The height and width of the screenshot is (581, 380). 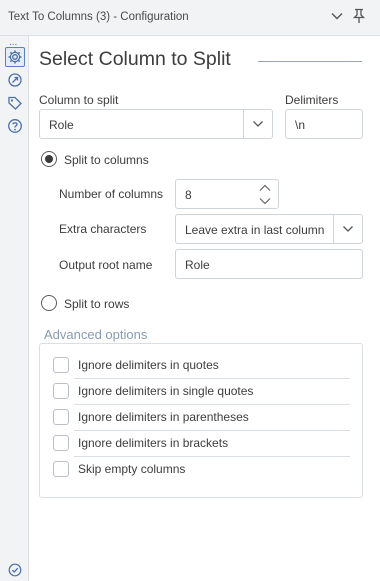 What do you see at coordinates (103, 229) in the screenshot?
I see `extra-characters-label: Extra characters` at bounding box center [103, 229].